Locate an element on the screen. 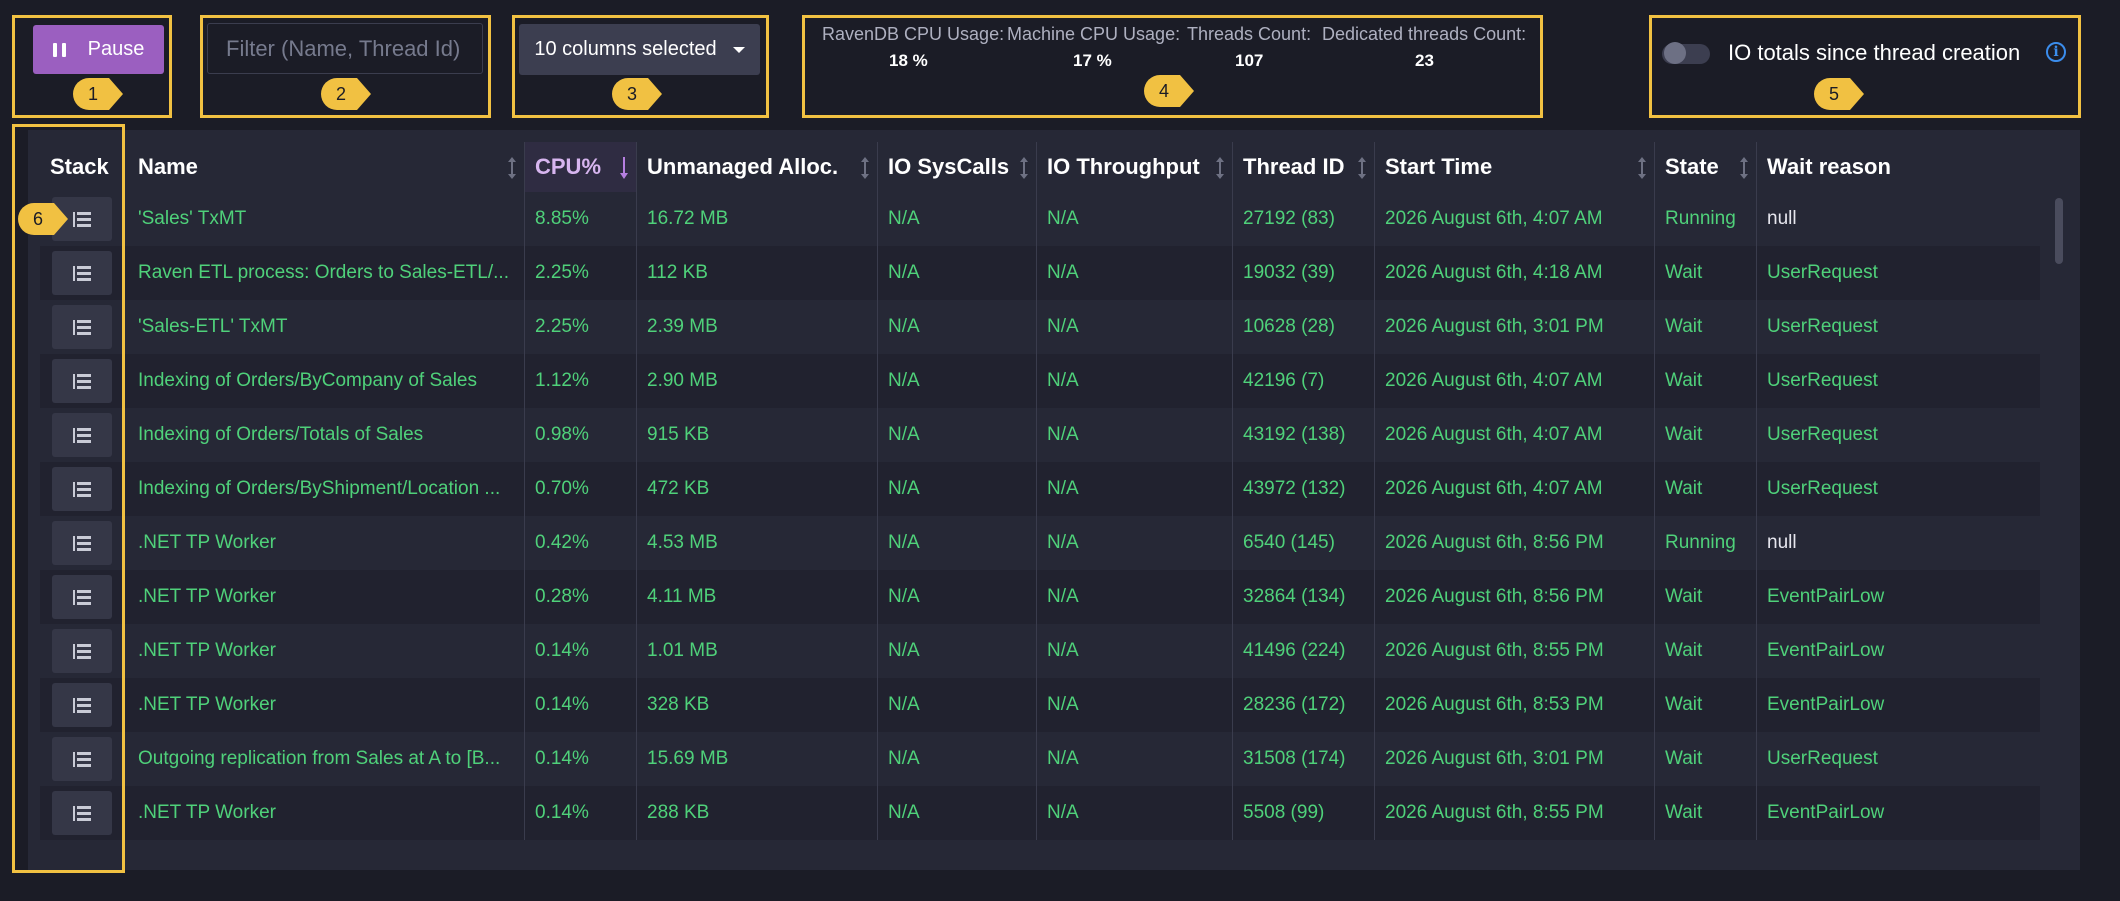 This screenshot has height=901, width=2120. column-header-unmanaged-alloc: Unmanaged Alloc. is located at coordinates (757, 167).